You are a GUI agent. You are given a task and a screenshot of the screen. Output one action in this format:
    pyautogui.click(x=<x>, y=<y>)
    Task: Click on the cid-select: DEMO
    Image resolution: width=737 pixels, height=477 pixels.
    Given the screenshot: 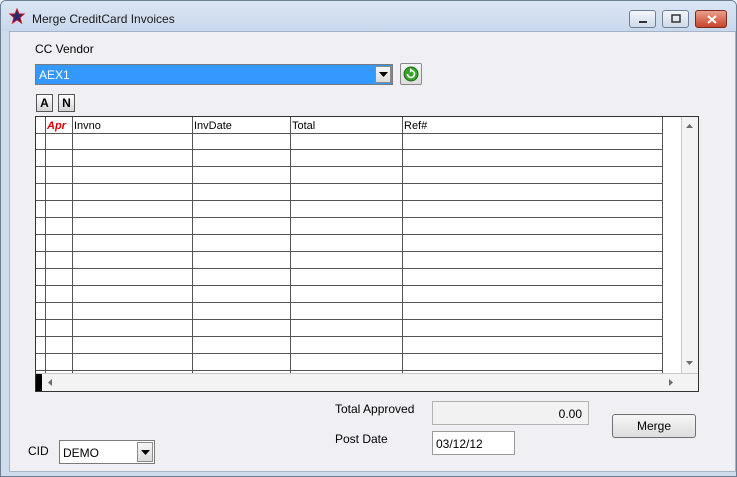 What is the action you would take?
    pyautogui.click(x=107, y=452)
    